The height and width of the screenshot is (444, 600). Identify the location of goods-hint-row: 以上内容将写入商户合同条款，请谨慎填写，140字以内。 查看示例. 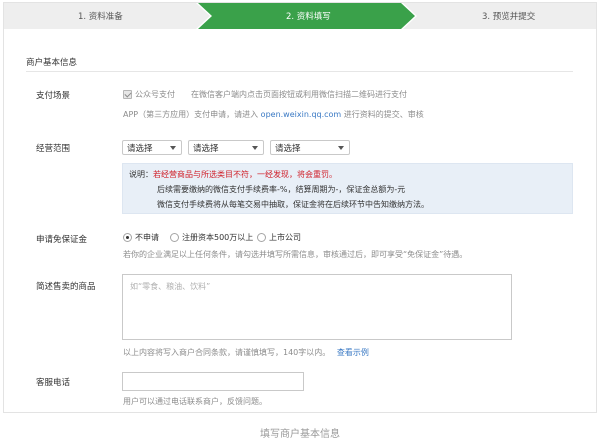
(246, 352).